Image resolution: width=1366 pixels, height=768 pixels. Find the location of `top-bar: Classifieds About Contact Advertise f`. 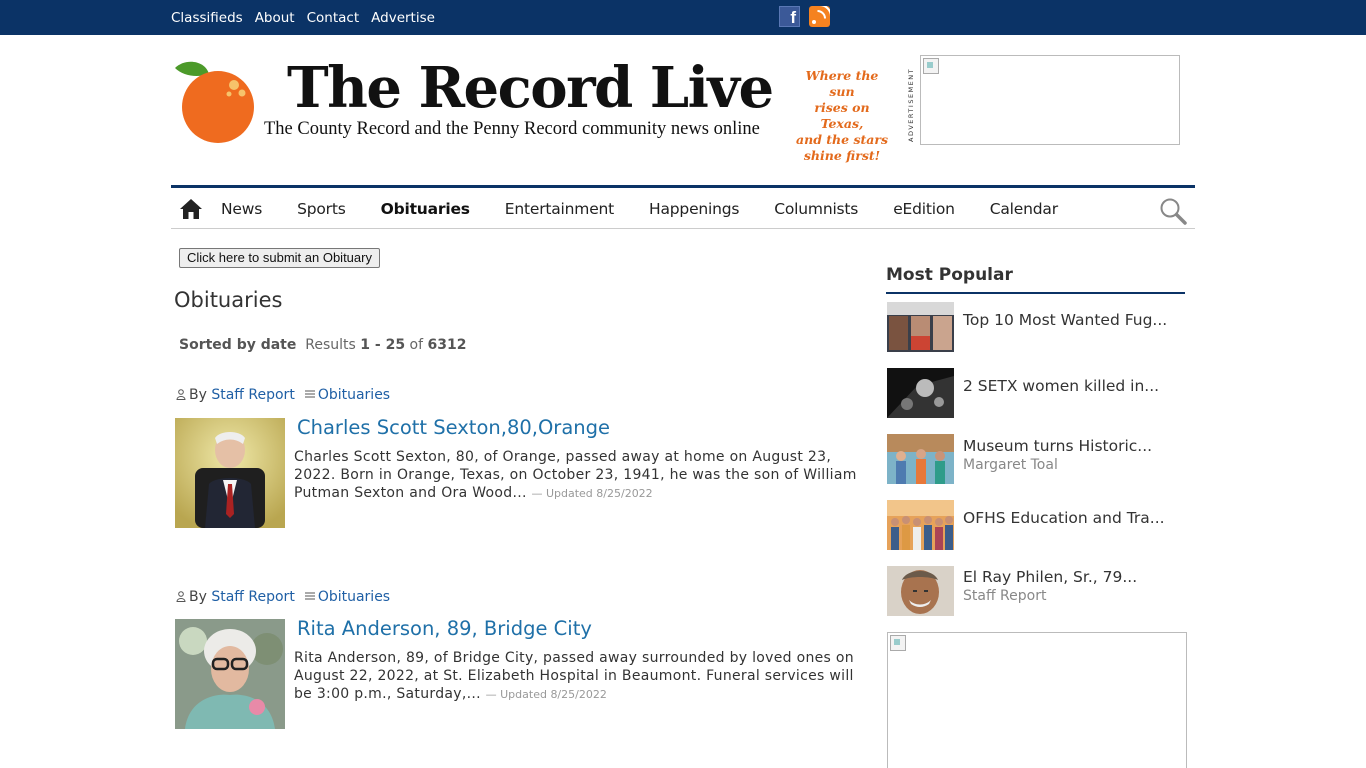

top-bar: Classifieds About Contact Advertise f is located at coordinates (683, 17).